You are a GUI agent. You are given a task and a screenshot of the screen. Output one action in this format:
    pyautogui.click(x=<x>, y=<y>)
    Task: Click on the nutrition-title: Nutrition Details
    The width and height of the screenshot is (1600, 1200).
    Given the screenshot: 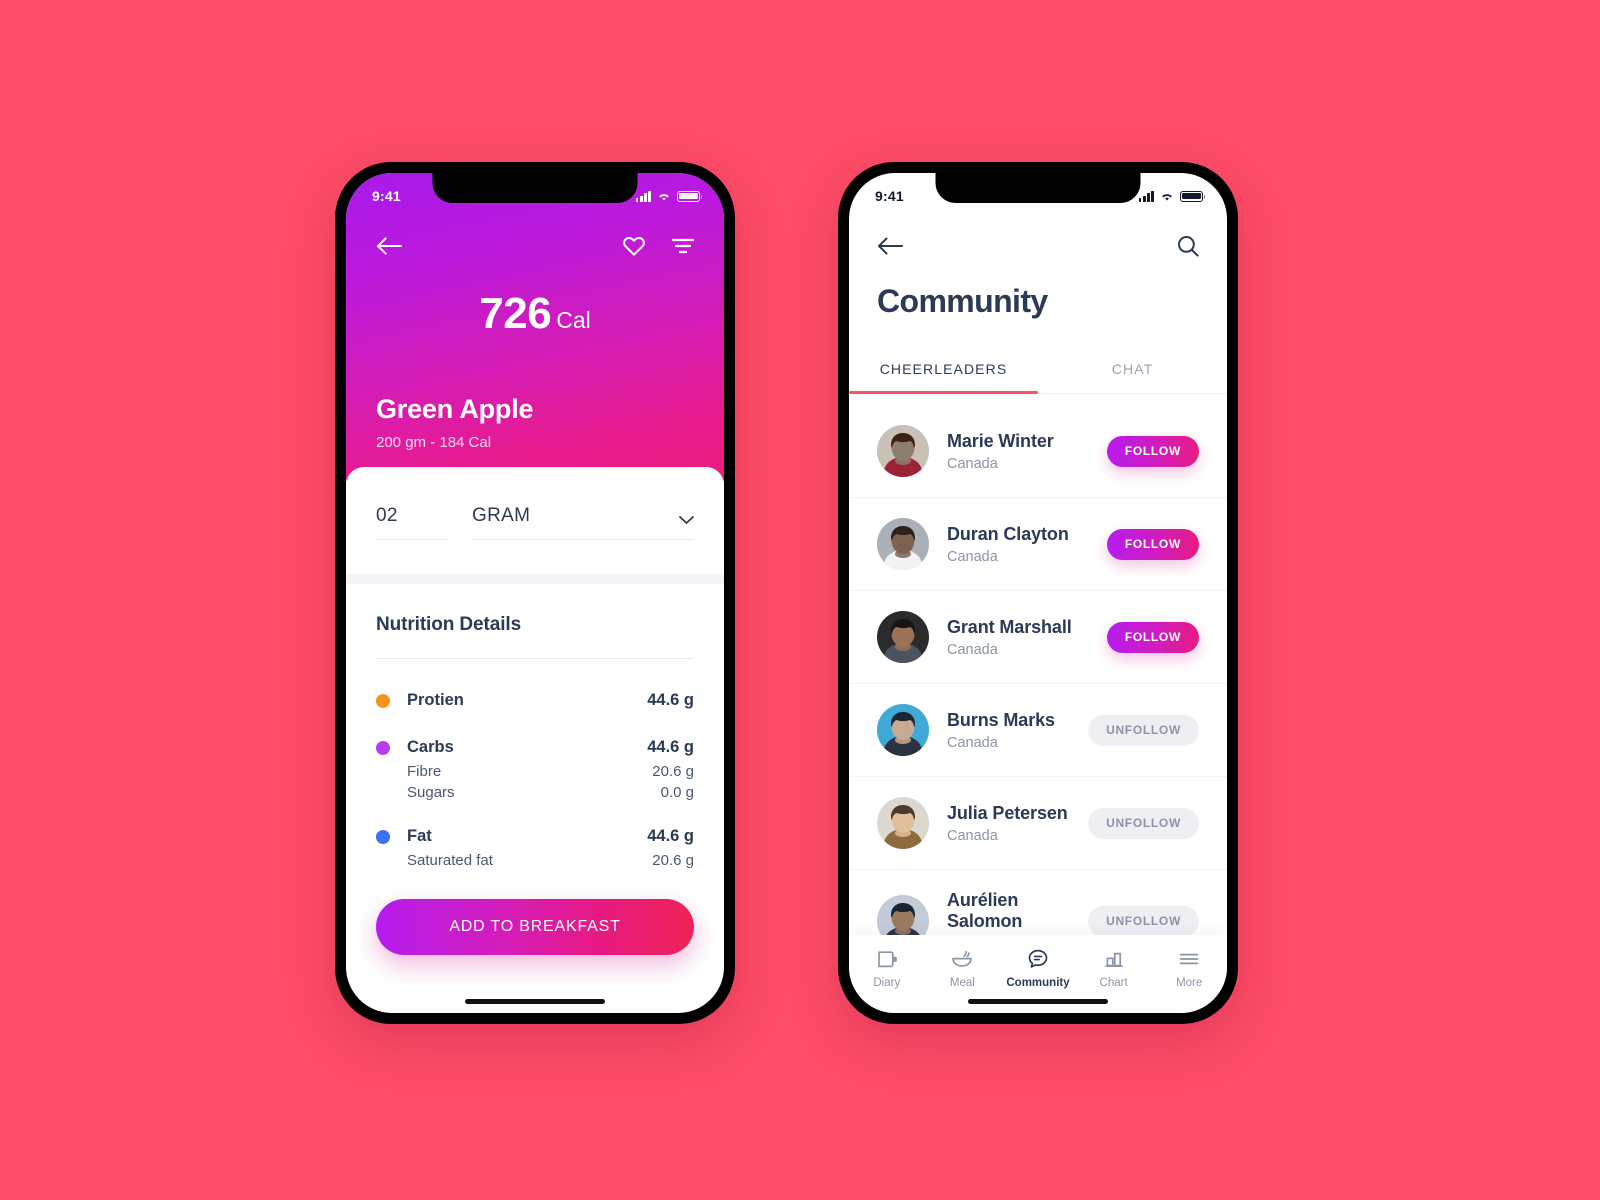 What is the action you would take?
    pyautogui.click(x=449, y=624)
    